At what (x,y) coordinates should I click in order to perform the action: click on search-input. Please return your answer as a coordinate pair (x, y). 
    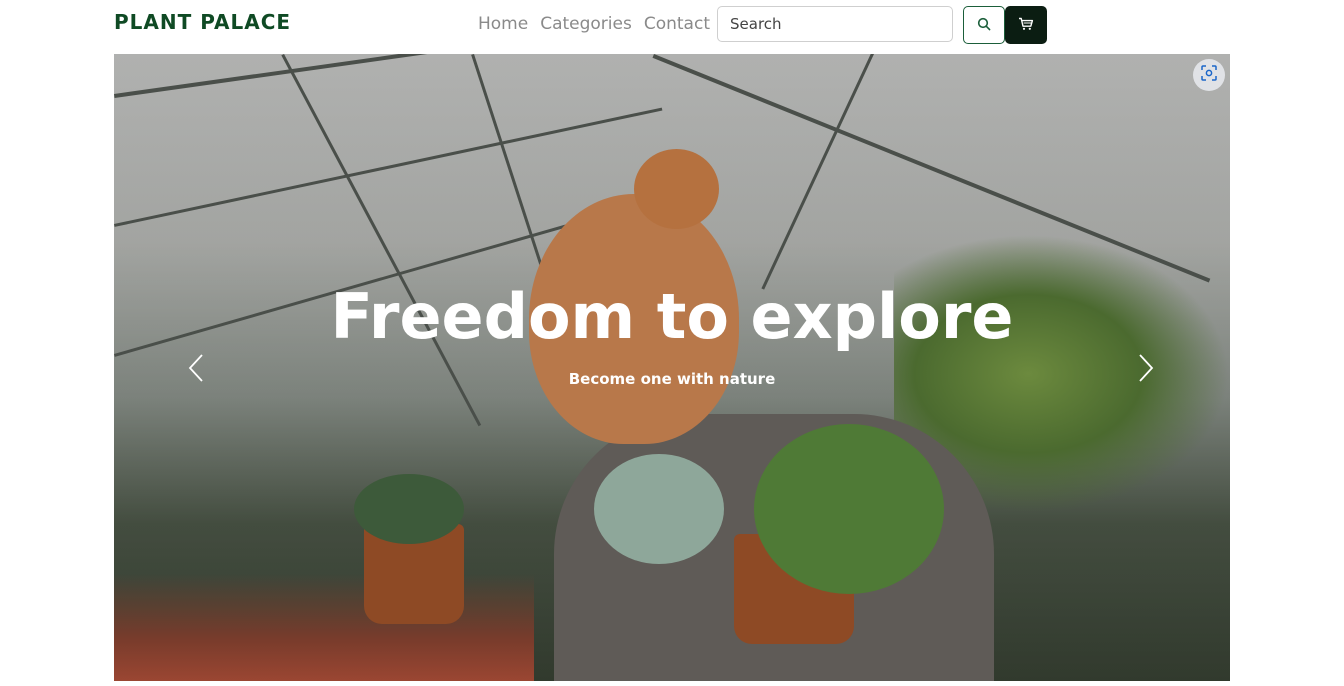
    Looking at the image, I should click on (835, 24).